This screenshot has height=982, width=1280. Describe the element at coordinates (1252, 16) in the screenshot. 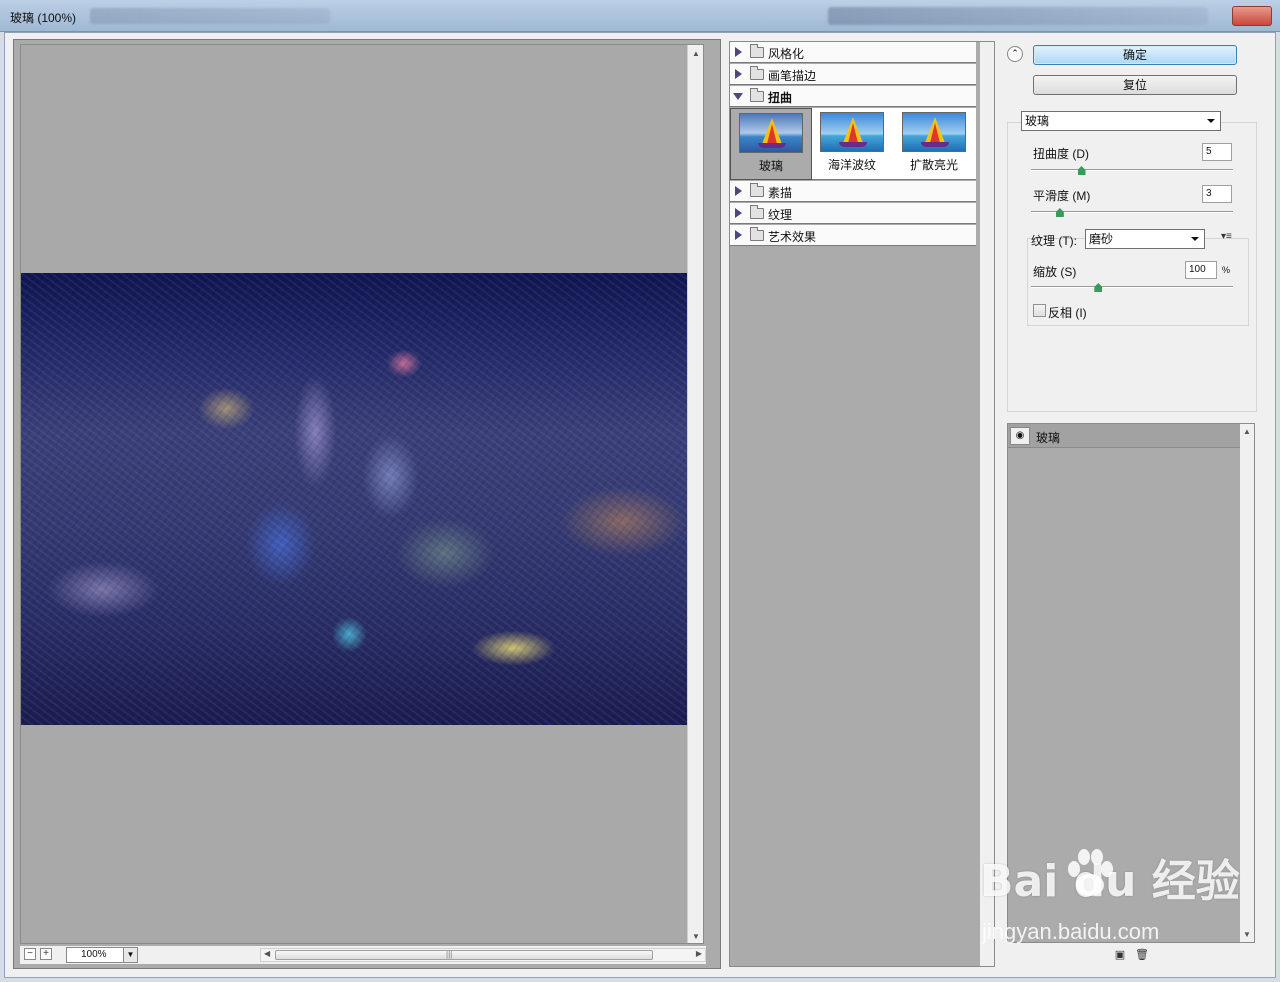

I see `close-button` at that location.